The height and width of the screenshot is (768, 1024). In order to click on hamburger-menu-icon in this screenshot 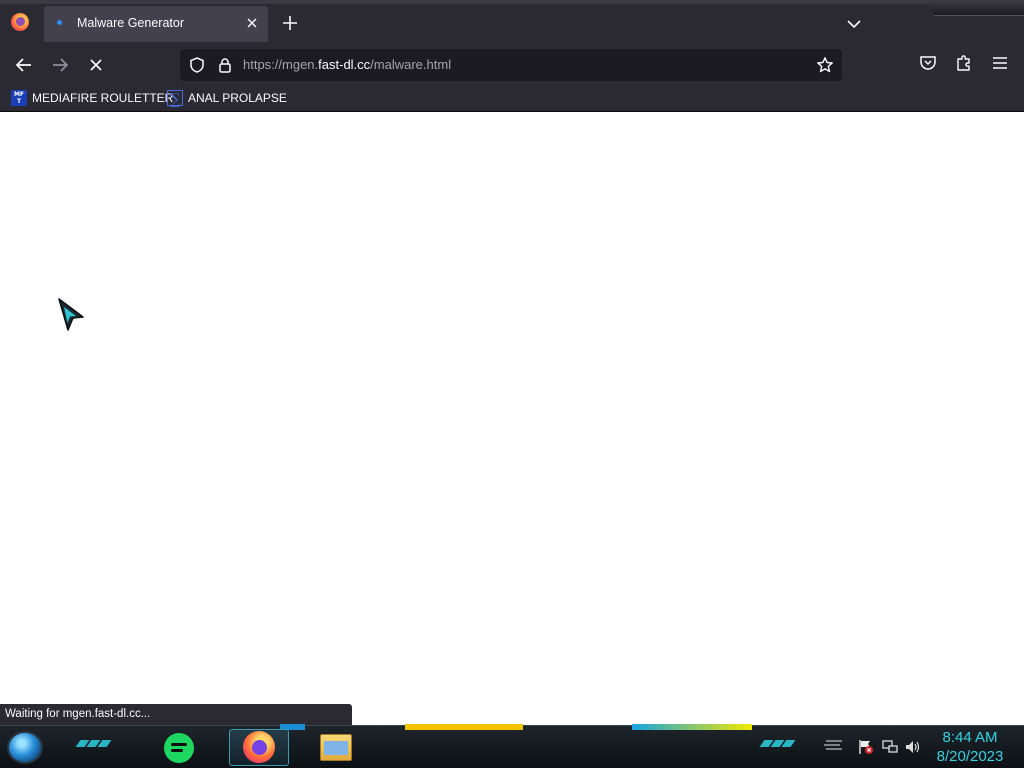, I will do `click(1000, 63)`.